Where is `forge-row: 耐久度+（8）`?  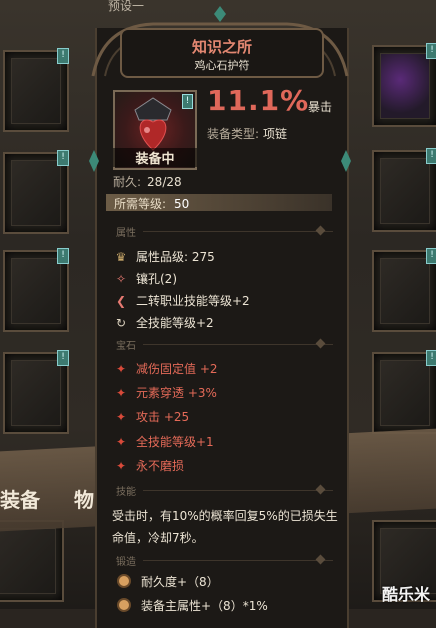 forge-row: 耐久度+（8） is located at coordinates (168, 581).